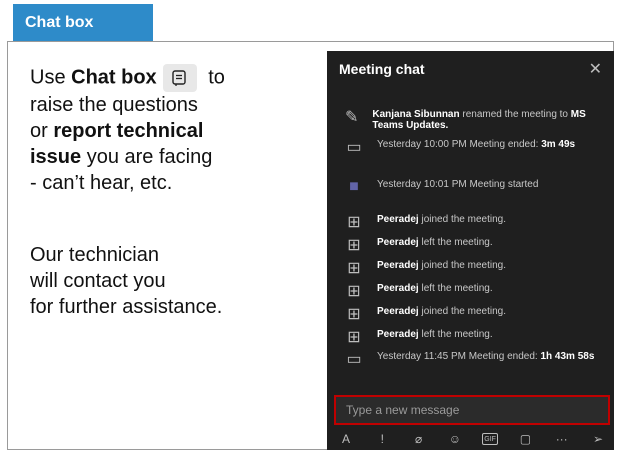 The height and width of the screenshot is (459, 620). What do you see at coordinates (382, 69) in the screenshot?
I see `panel-title: Meeting chat` at bounding box center [382, 69].